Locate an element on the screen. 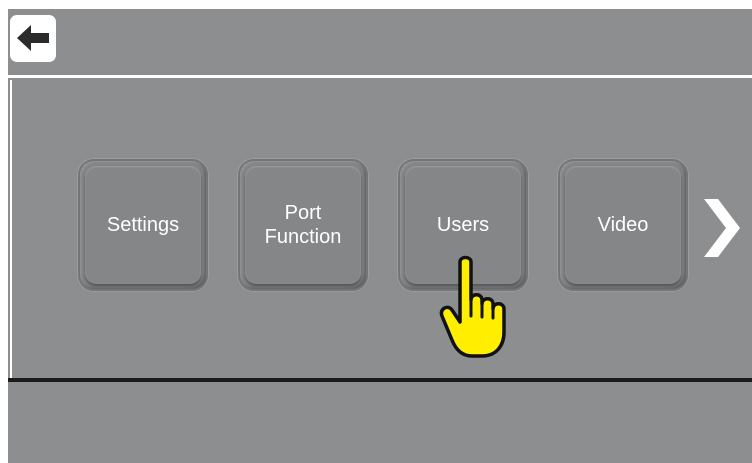  header-bar is located at coordinates (380, 41).